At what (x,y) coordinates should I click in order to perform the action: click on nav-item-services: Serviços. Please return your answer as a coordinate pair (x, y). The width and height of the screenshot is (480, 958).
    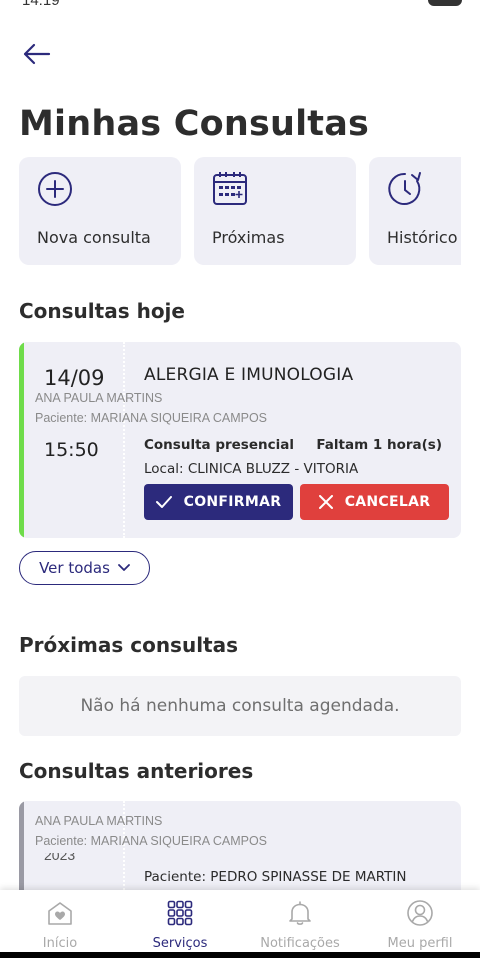
    Looking at the image, I should click on (180, 921).